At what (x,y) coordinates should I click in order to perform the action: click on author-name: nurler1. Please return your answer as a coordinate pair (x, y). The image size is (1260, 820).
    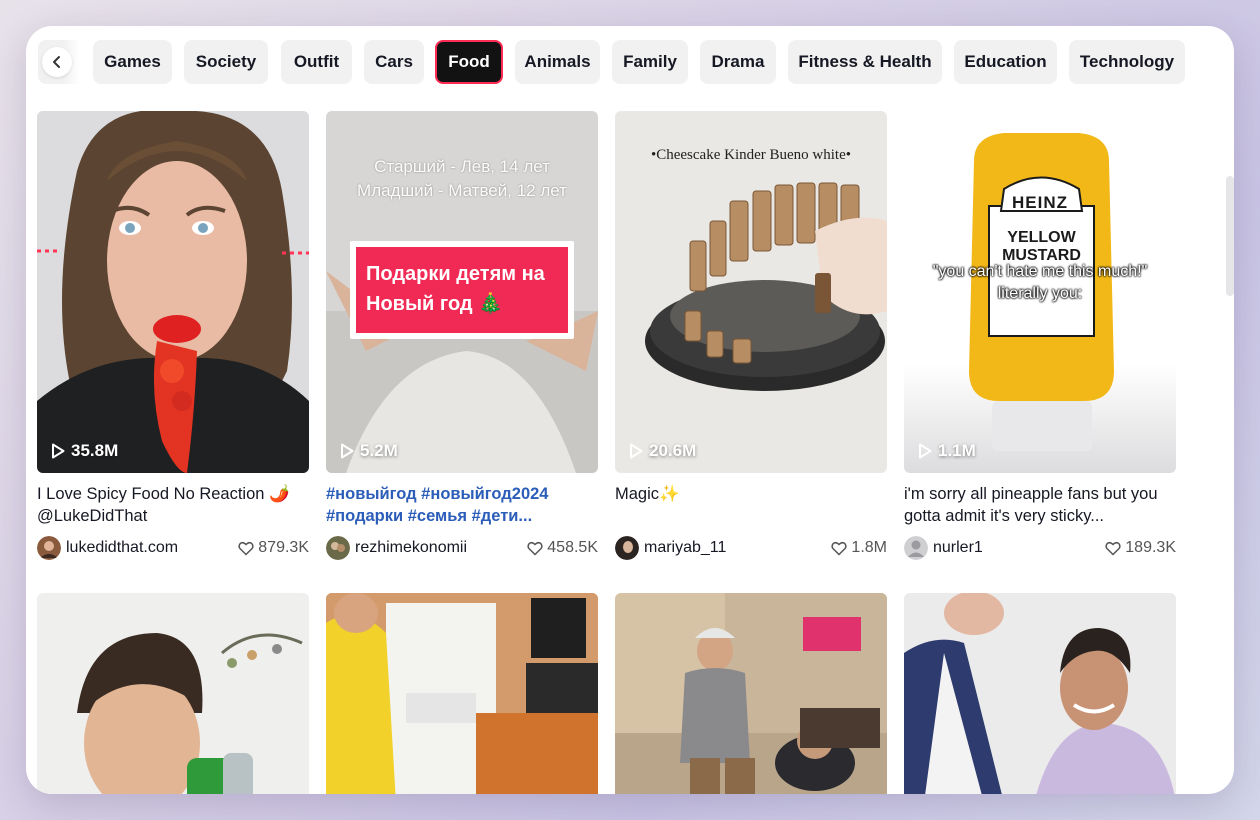
    Looking at the image, I should click on (1019, 548).